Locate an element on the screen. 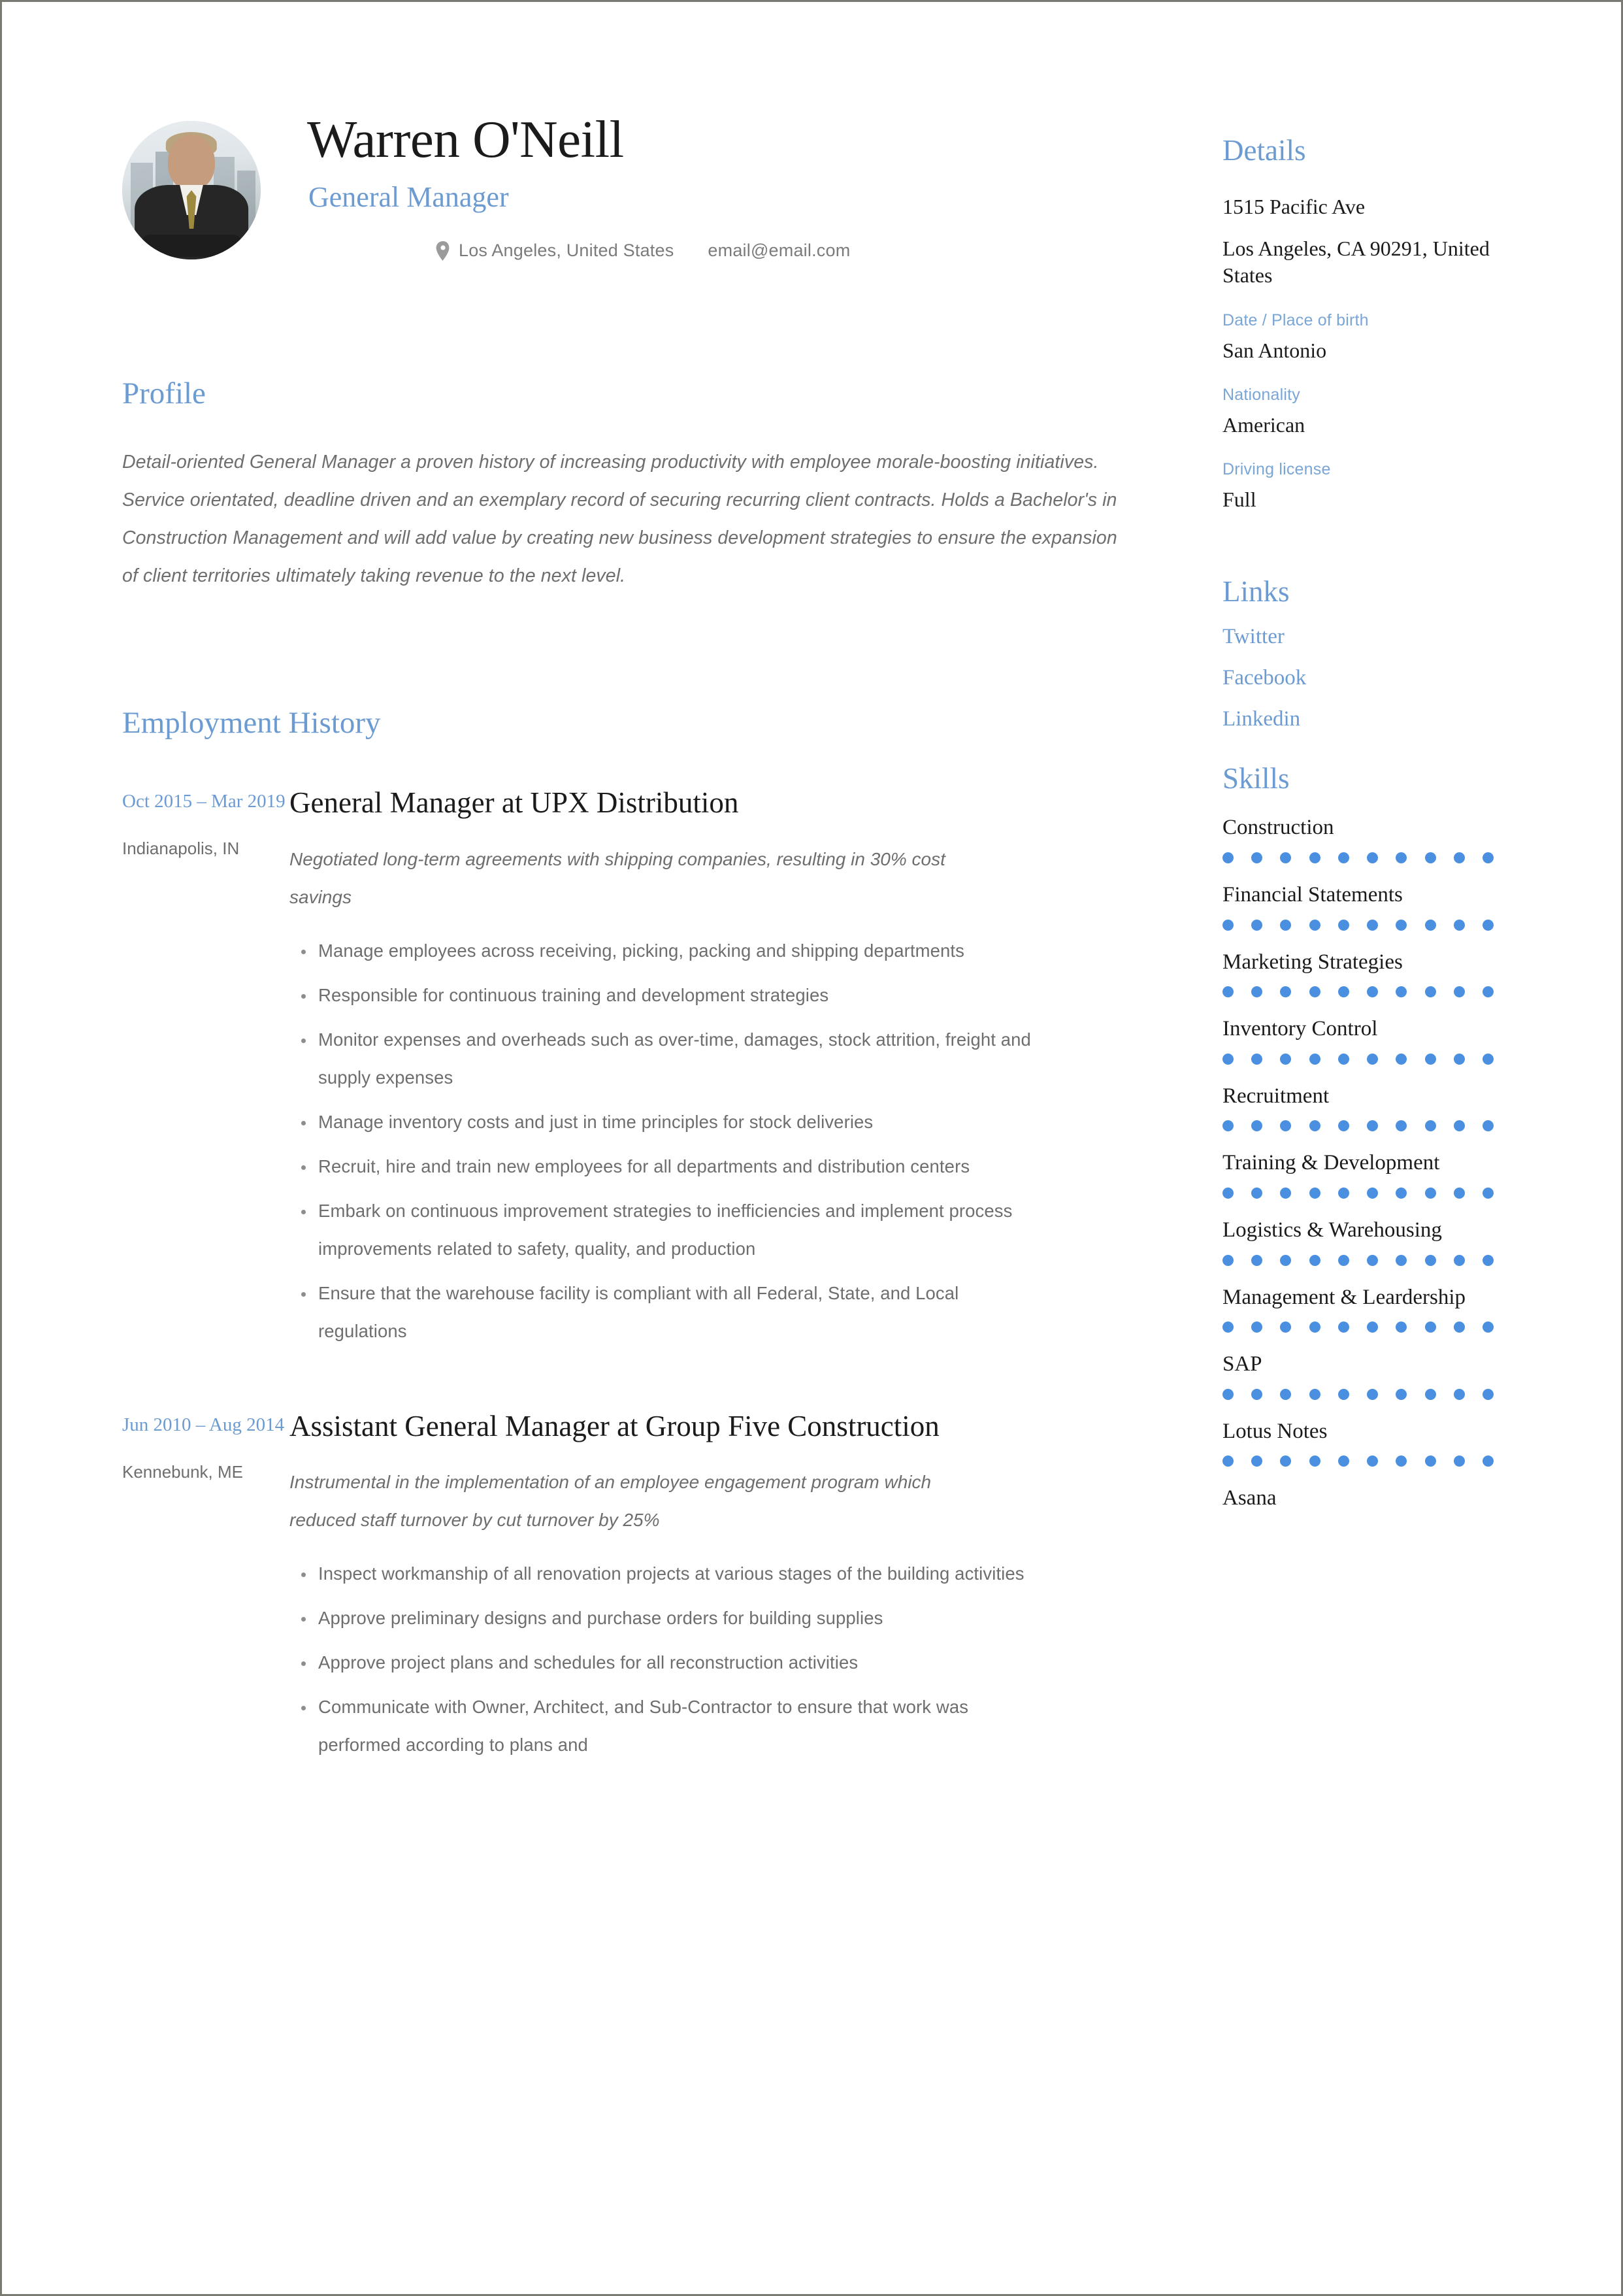 The image size is (1623, 2296). skill-item: Asana is located at coordinates (1376, 1498).